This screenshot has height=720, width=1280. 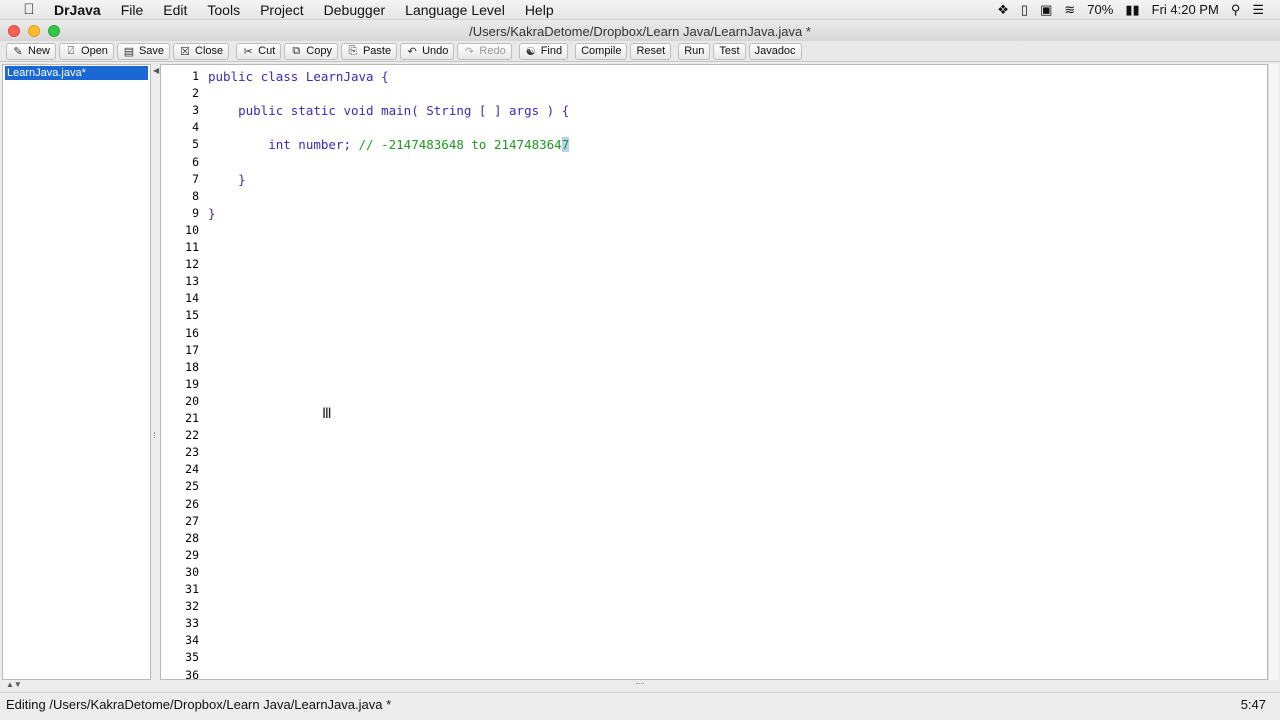 I want to click on code-line: 22, so click(x=711, y=435).